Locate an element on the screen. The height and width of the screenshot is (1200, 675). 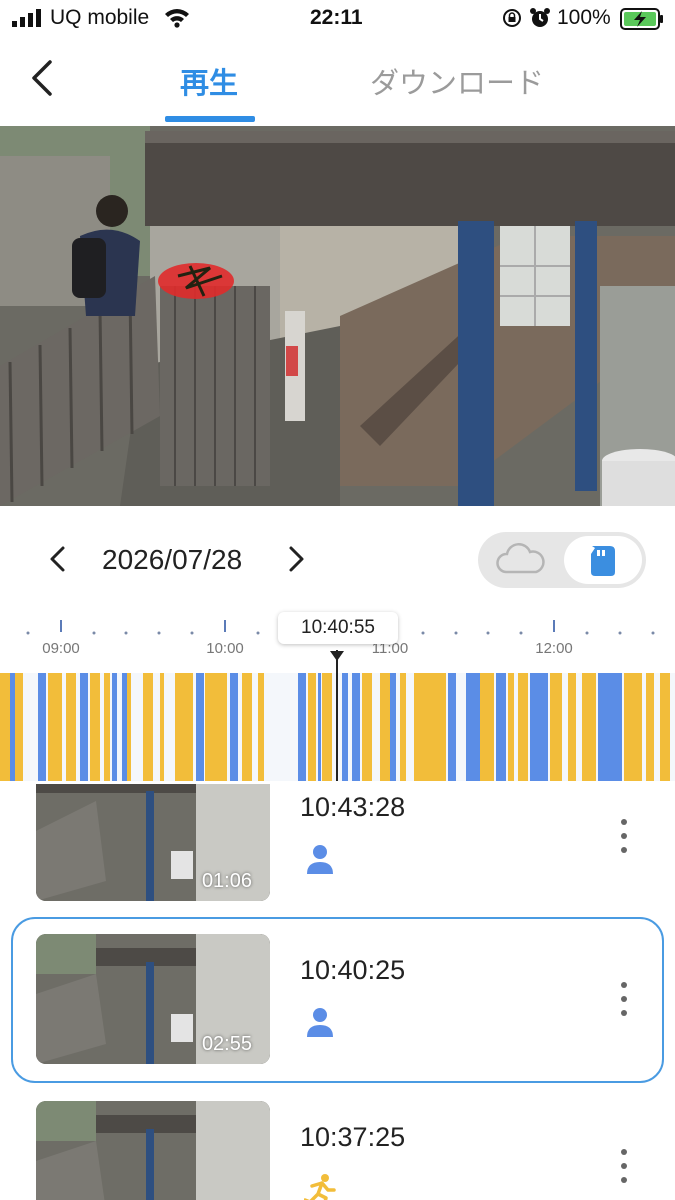
alarm-clock-icon is located at coordinates (540, 17).